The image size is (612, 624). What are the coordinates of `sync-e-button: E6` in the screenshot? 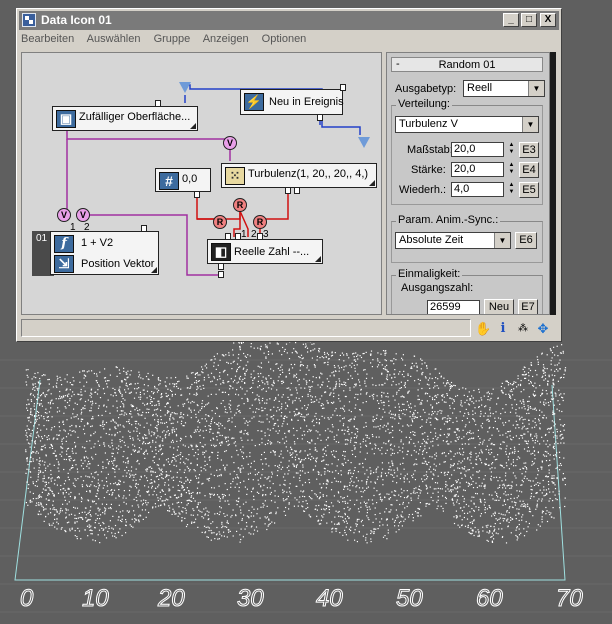 It's located at (526, 240).